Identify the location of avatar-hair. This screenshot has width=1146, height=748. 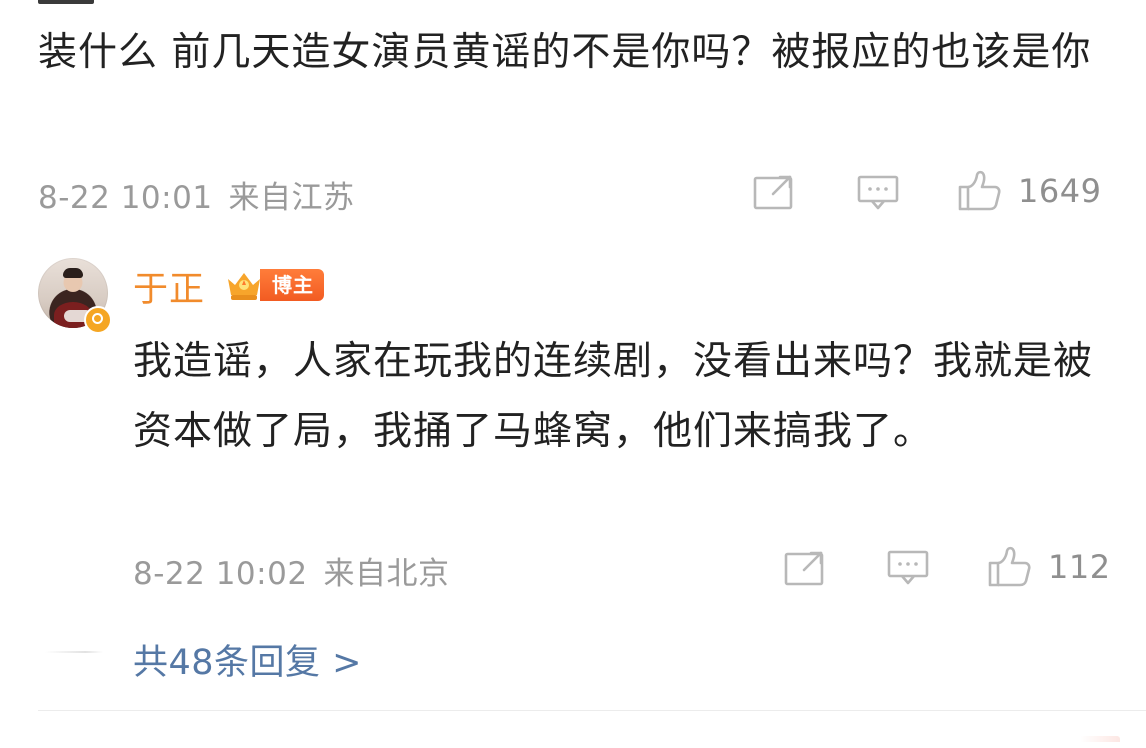
(73, 273).